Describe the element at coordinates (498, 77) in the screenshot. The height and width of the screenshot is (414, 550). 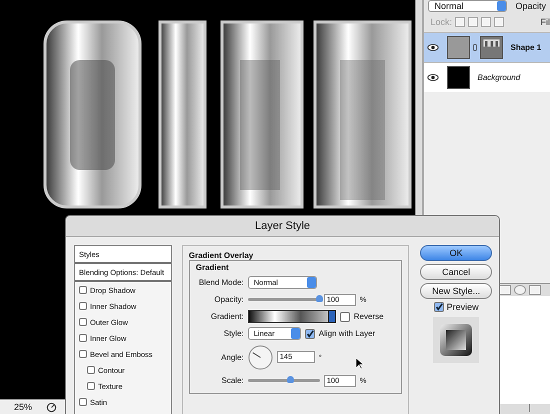
I see `layer-name: Background` at that location.